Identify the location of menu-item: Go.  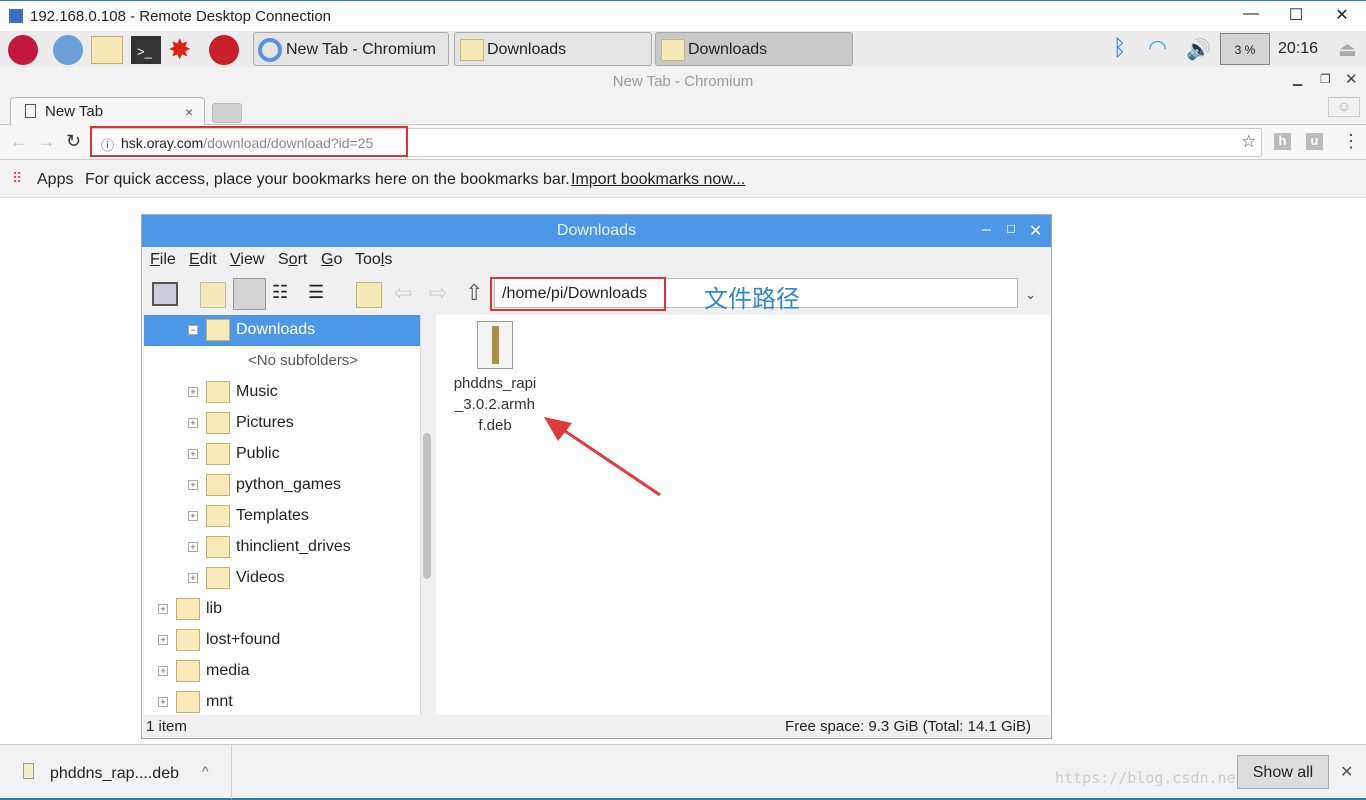
(331, 260).